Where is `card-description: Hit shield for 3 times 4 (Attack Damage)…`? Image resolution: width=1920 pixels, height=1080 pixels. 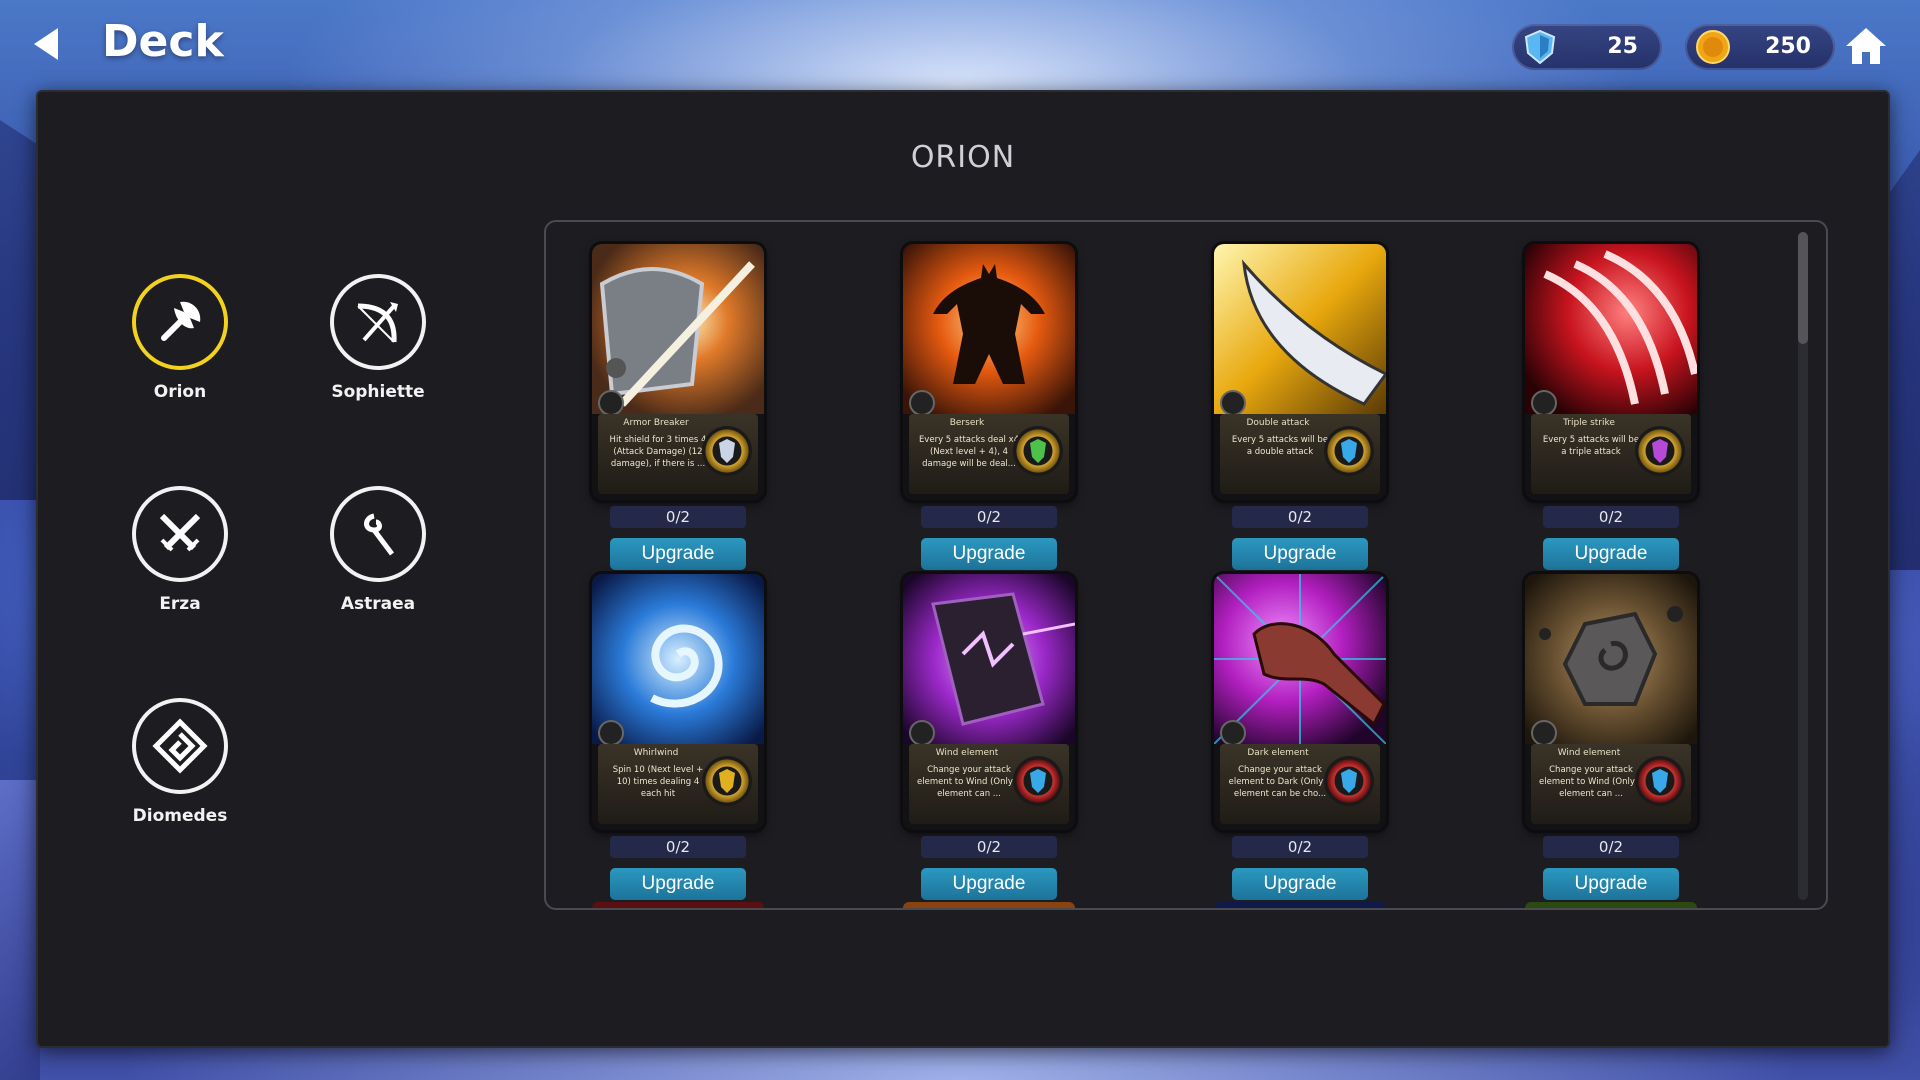
card-description: Hit shield for 3 times 4 (Attack Damage)… is located at coordinates (658, 452).